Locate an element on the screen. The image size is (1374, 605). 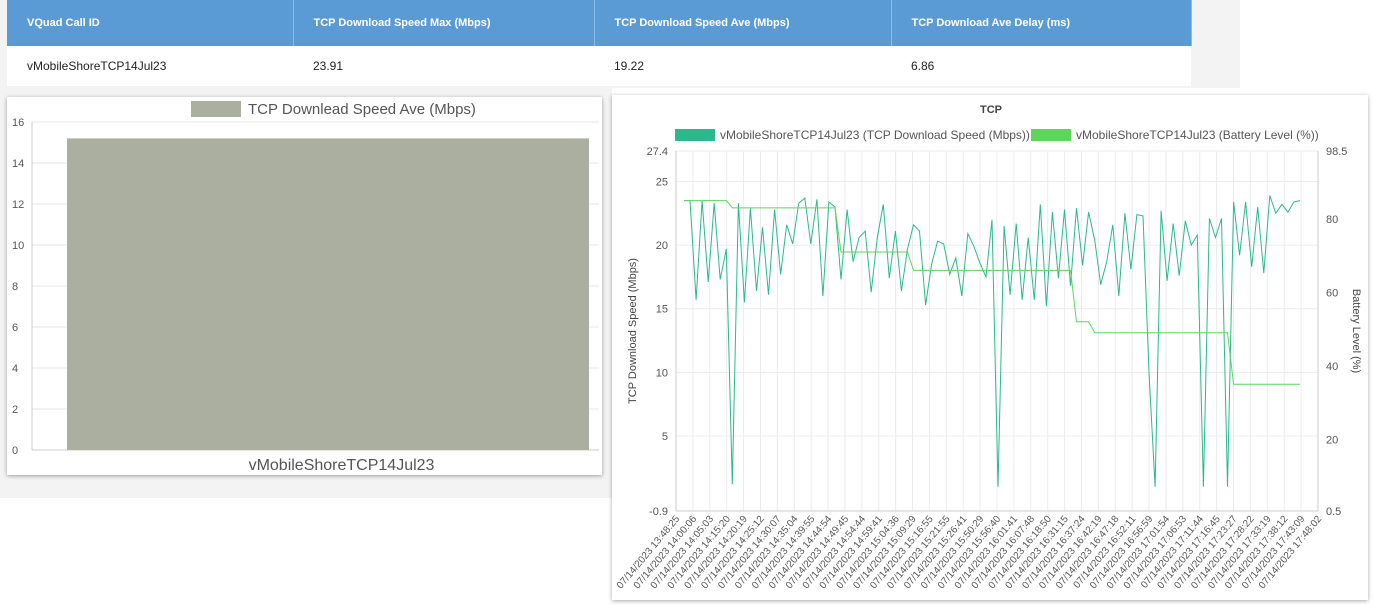
y-tick-label: -0.9 is located at coordinates (658, 512).